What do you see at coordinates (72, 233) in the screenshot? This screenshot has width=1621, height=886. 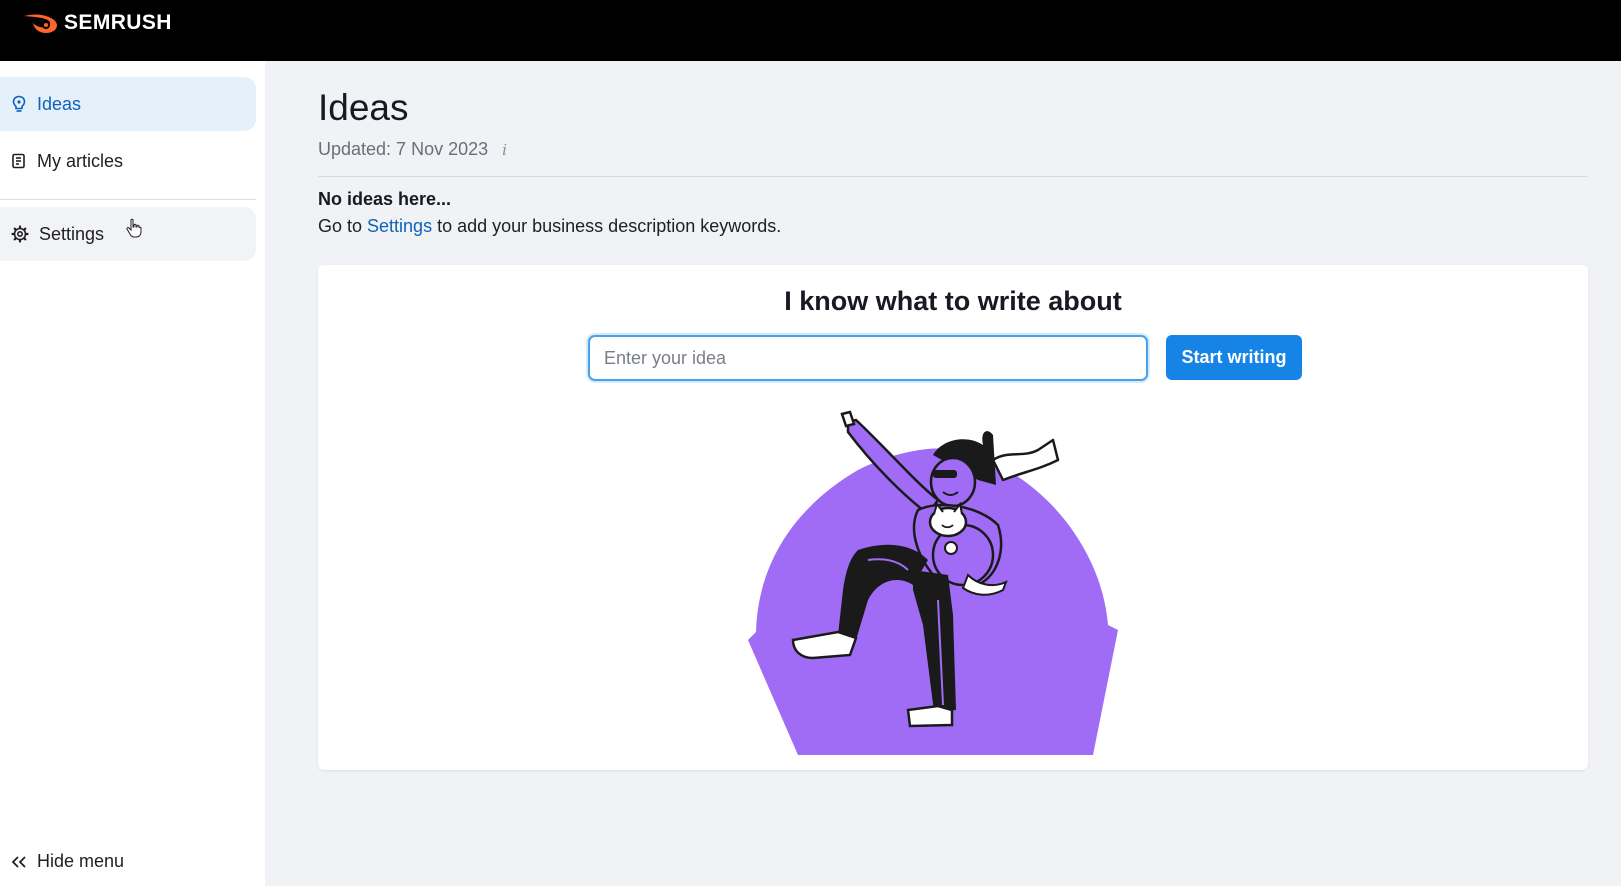 I see `sidebar-item-label: Settings` at bounding box center [72, 233].